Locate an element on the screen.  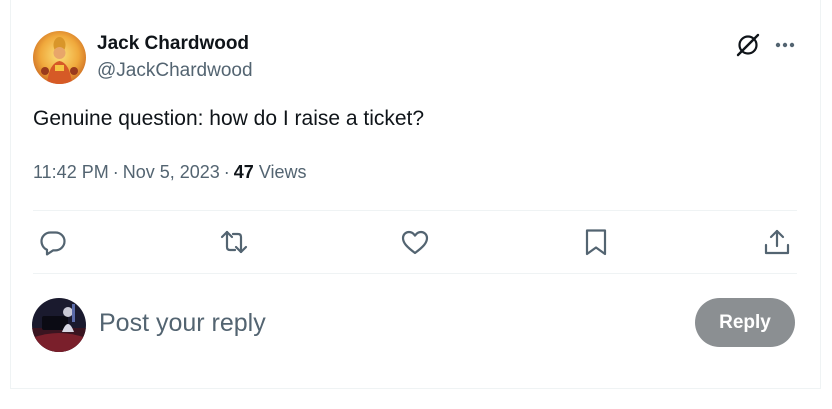
author-avatar is located at coordinates (59, 57).